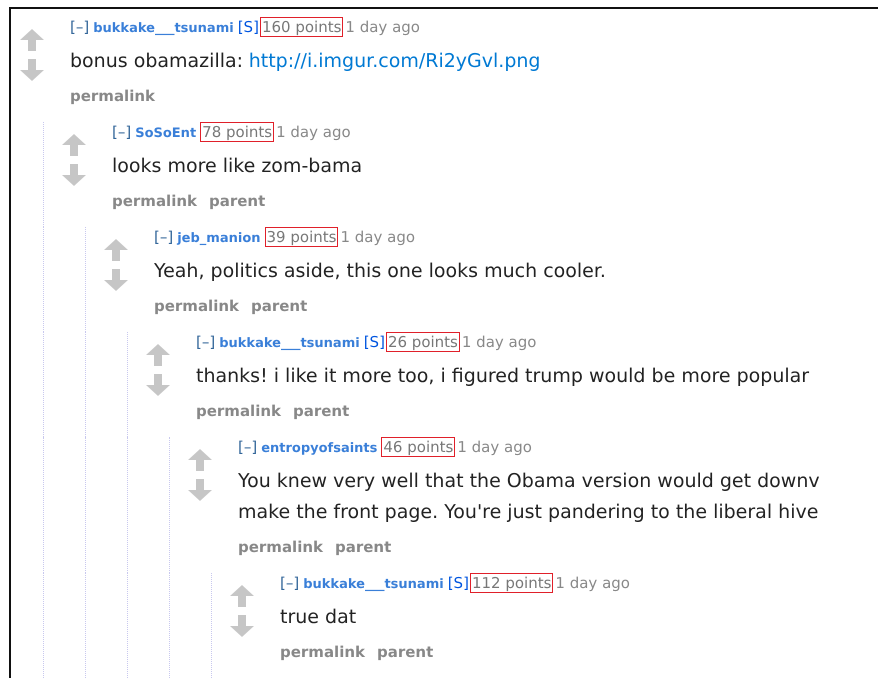 This screenshot has height=688, width=878. I want to click on username-link: entropyofsaints, so click(319, 448).